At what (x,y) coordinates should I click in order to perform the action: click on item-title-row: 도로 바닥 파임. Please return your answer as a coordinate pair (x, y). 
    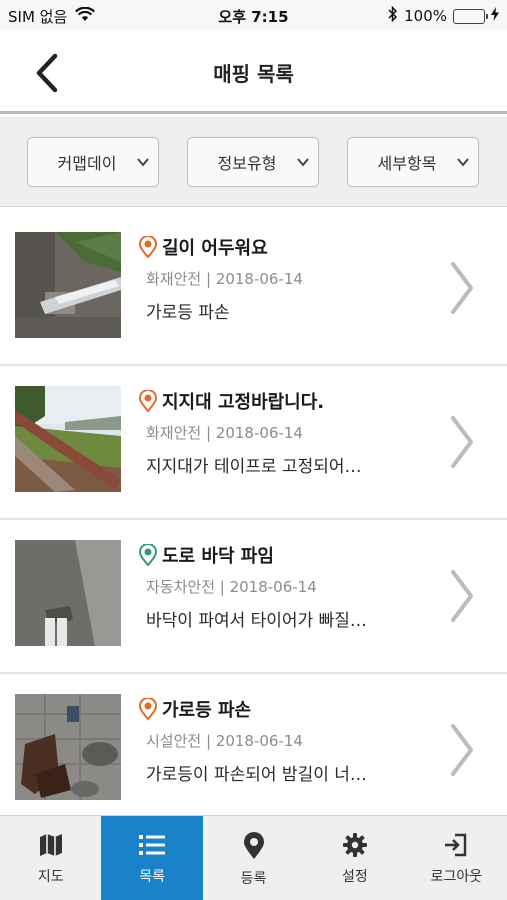
    Looking at the image, I should click on (206, 555).